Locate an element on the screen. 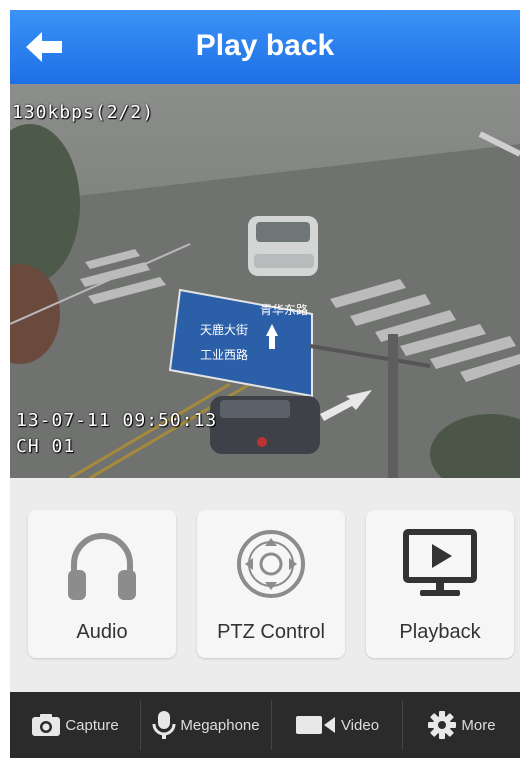 This screenshot has height=758, width=520. capture-tab: Capture is located at coordinates (75, 725).